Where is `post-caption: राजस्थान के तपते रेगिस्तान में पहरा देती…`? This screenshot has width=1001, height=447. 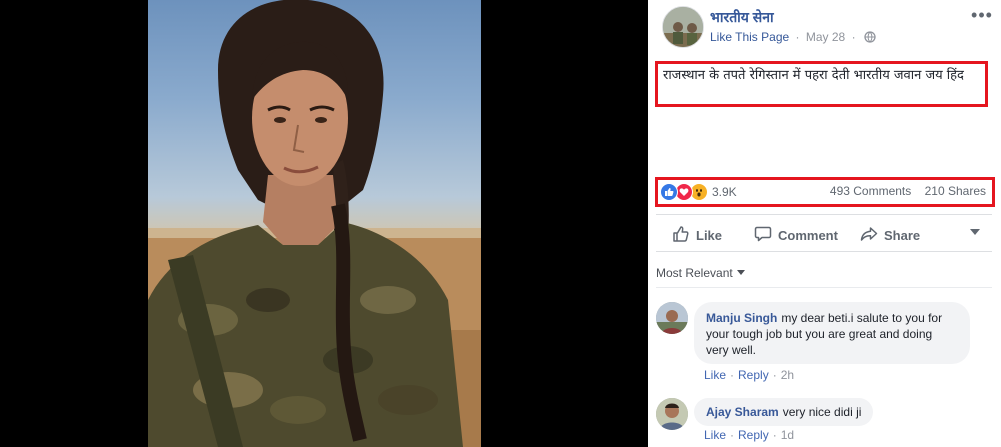
post-caption: राजस्थान के तपते रेगिस्तान में पहरा देती… is located at coordinates (813, 75).